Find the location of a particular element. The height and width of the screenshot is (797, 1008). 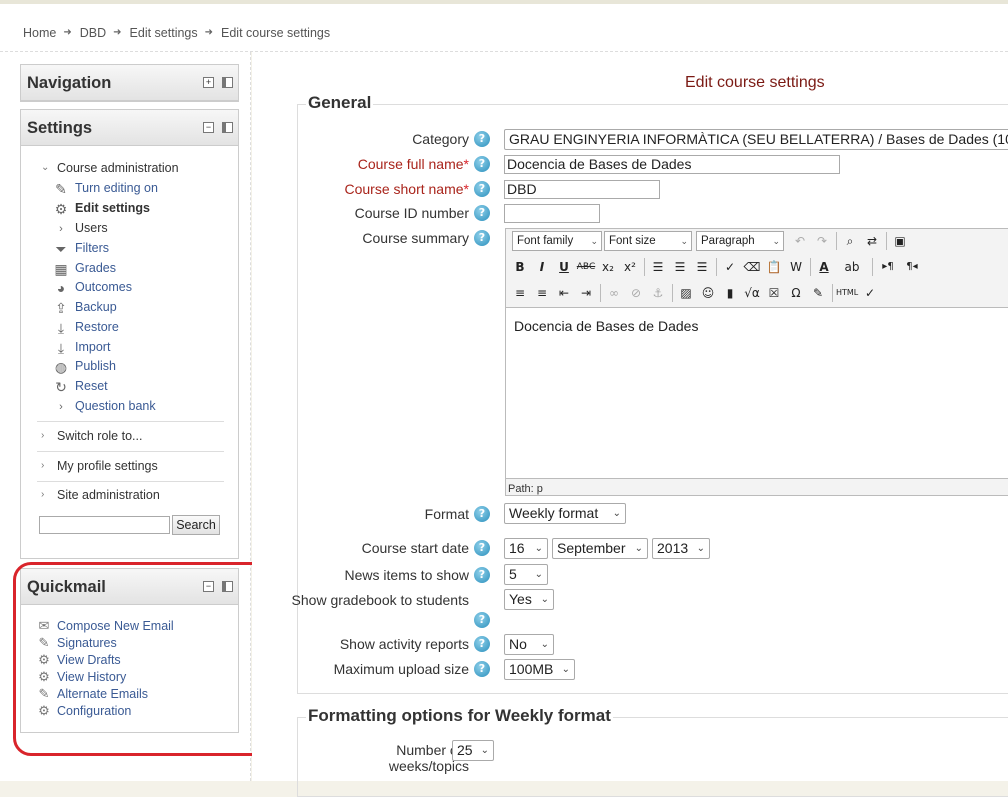

link-icon: ∞ is located at coordinates (614, 293).